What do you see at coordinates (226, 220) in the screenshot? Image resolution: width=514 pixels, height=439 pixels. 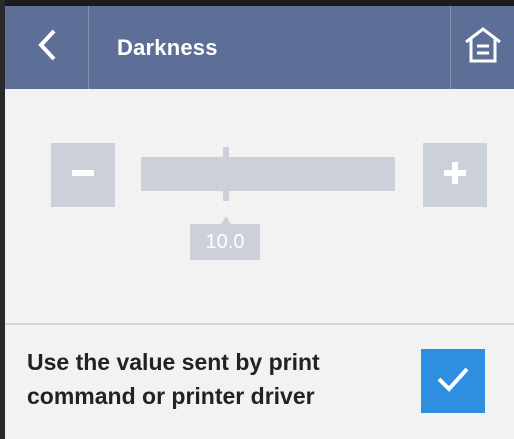 I see `value-pointer` at bounding box center [226, 220].